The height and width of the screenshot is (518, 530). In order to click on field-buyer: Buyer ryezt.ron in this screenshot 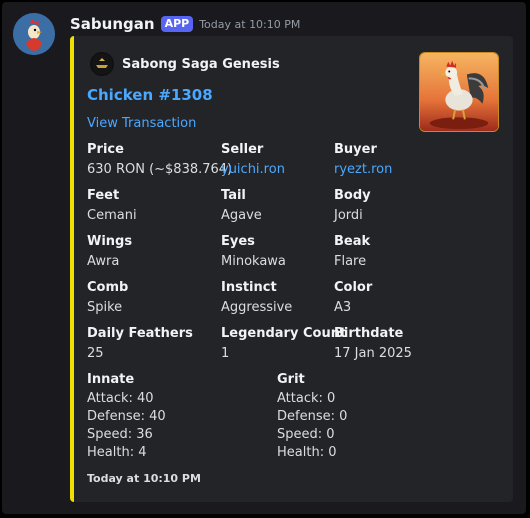, I will do `click(399, 160)`.